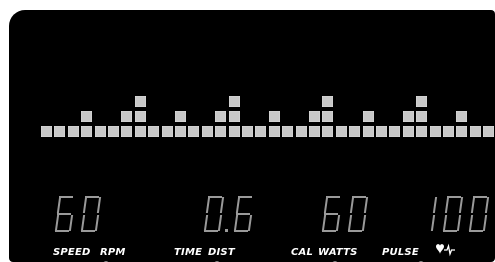 The image size is (495, 262). Describe the element at coordinates (221, 252) in the screenshot. I see `dist-label: DIST` at that location.